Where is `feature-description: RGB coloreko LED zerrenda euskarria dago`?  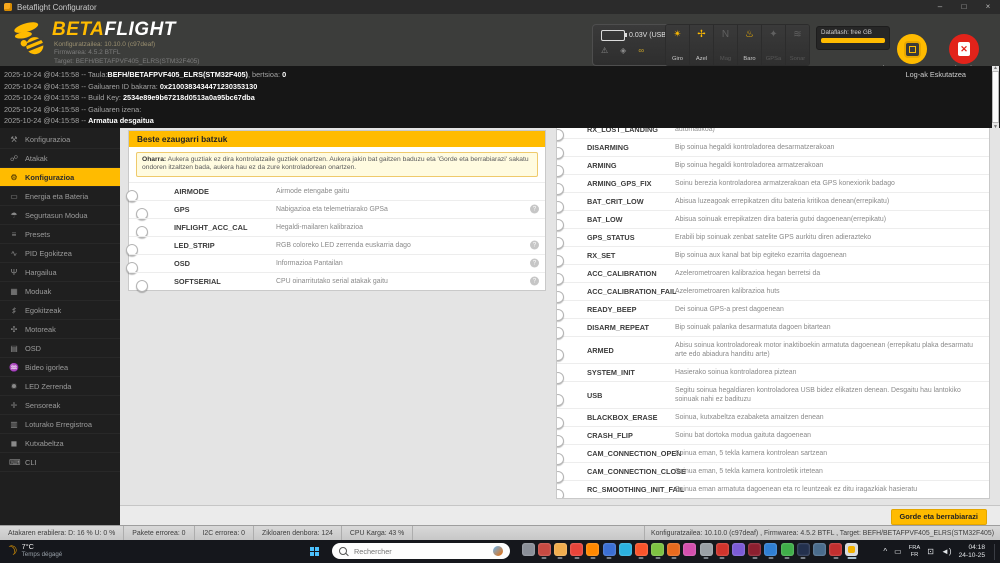 feature-description: RGB coloreko LED zerrenda euskarria dago is located at coordinates (343, 245).